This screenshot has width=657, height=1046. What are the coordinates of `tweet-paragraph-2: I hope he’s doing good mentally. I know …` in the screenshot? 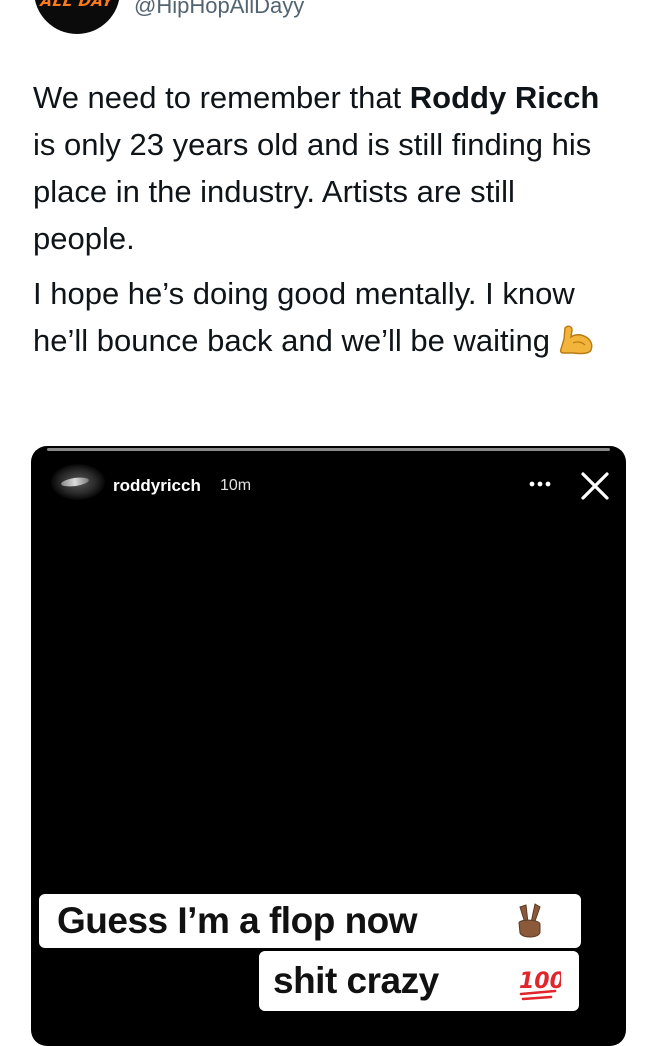 It's located at (328, 317).